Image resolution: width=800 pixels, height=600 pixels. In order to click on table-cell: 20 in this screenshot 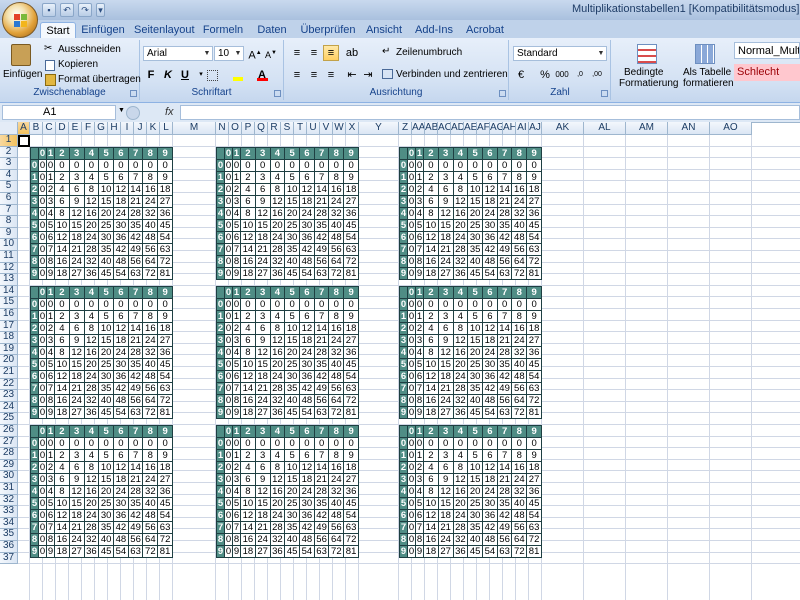, I will do `click(292, 352)`.